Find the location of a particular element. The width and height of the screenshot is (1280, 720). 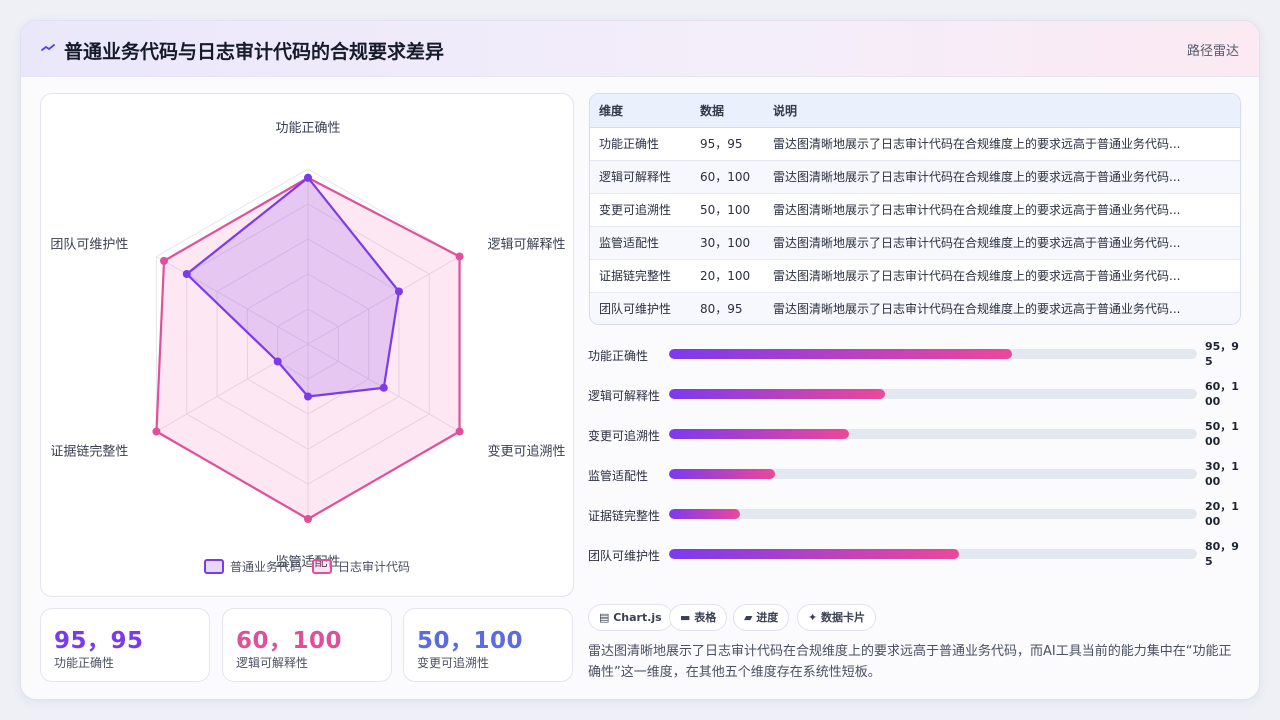

kpi-label: 逻辑可解释性 is located at coordinates (272, 663).